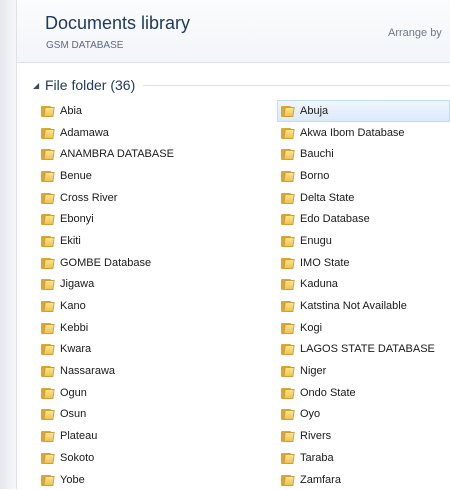  What do you see at coordinates (161, 436) in the screenshot?
I see `folder-item: Plateau` at bounding box center [161, 436].